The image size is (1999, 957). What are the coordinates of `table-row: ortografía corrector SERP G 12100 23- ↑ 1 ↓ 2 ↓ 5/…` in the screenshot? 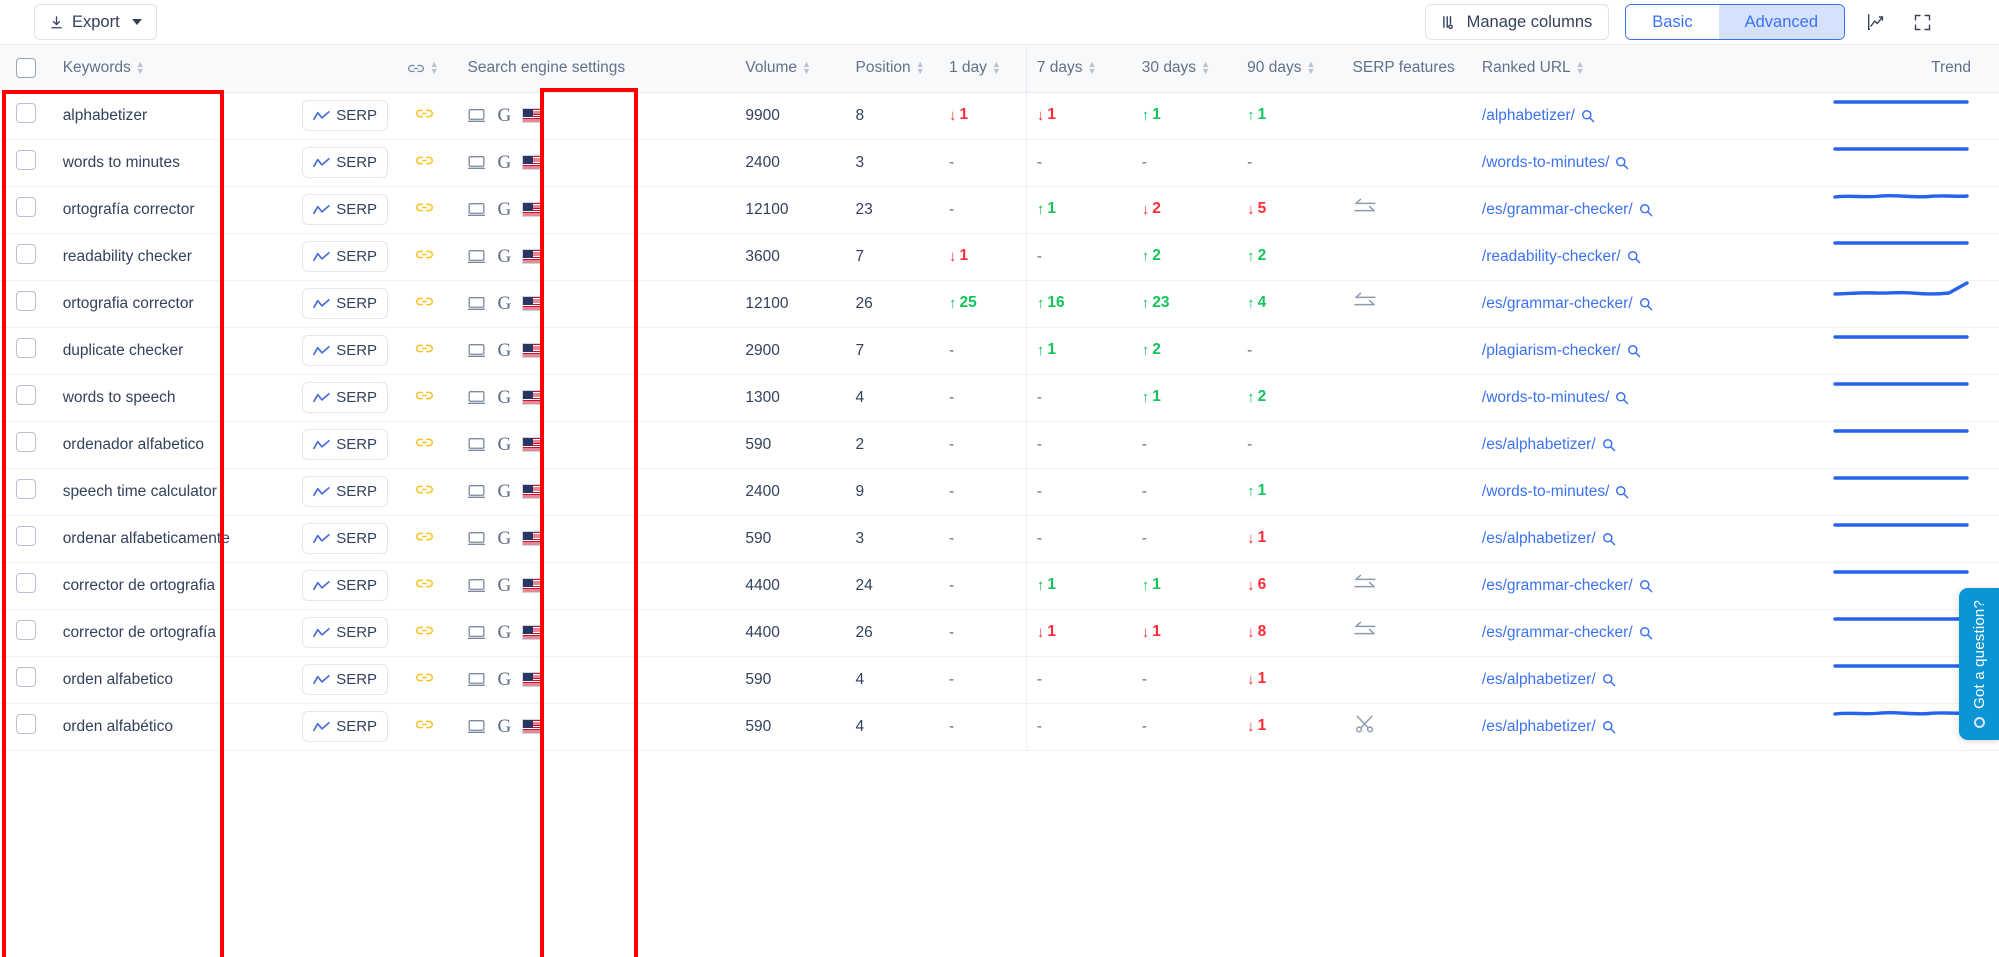 It's located at (999, 210).